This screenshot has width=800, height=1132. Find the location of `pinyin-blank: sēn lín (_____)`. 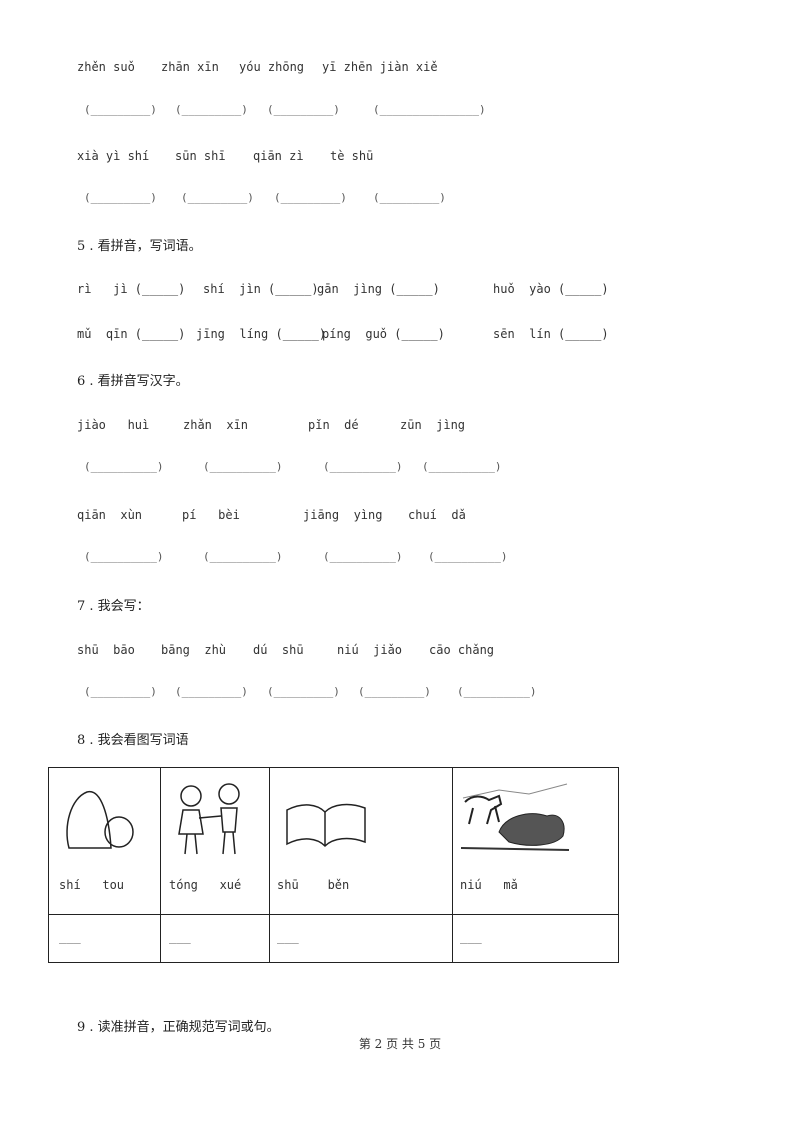

pinyin-blank: sēn lín (_____) is located at coordinates (551, 334).